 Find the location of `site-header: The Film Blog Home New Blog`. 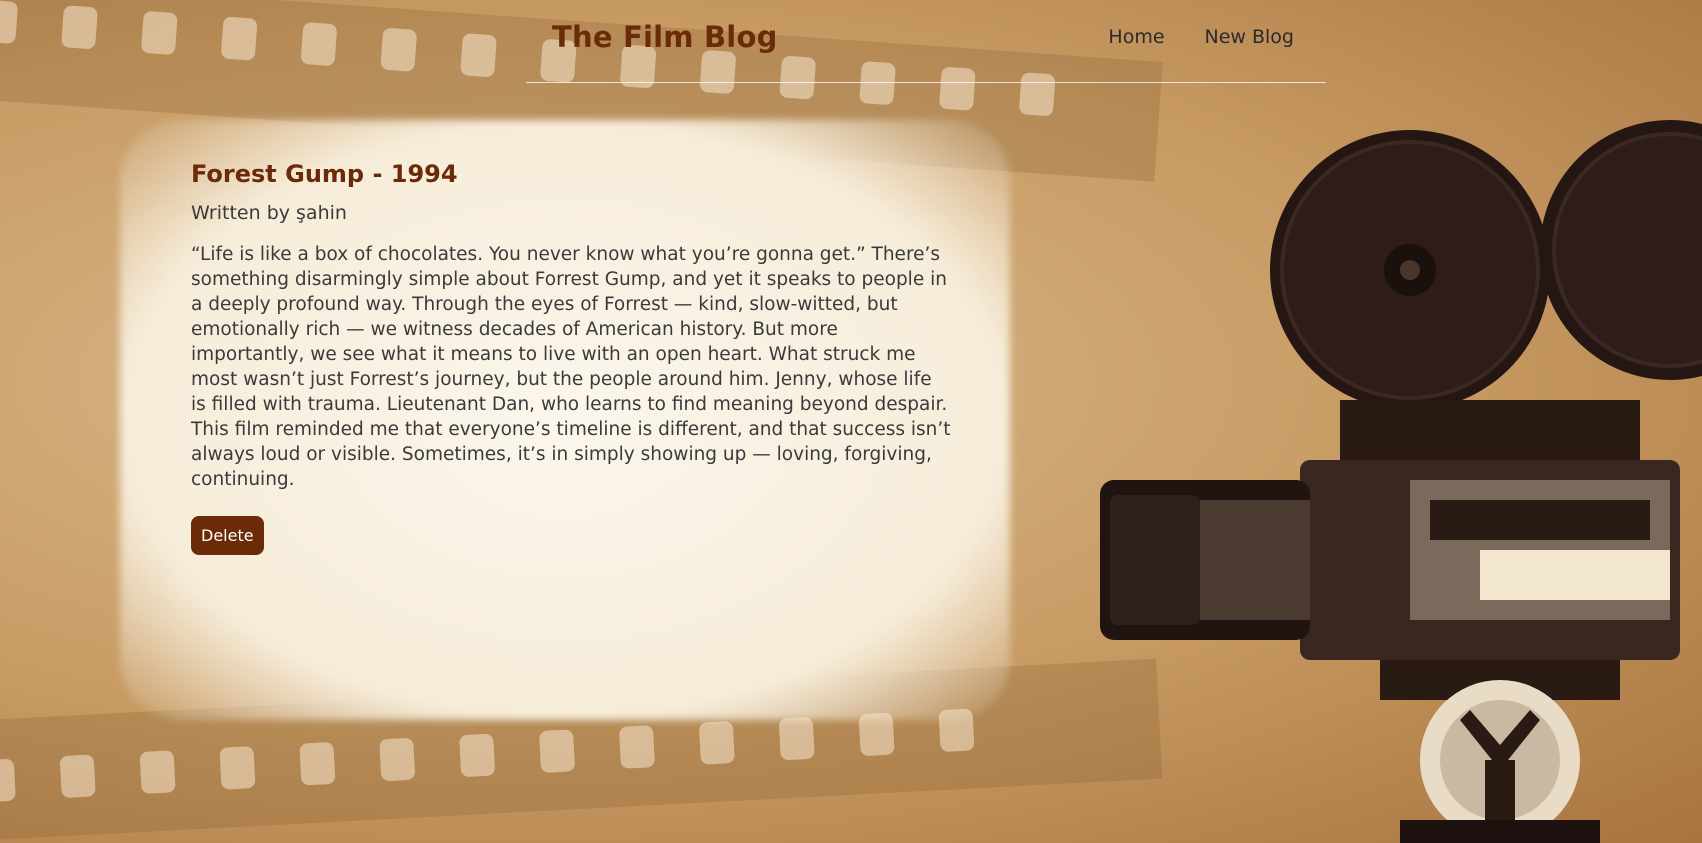

site-header: The Film Blog Home New Blog is located at coordinates (926, 41).